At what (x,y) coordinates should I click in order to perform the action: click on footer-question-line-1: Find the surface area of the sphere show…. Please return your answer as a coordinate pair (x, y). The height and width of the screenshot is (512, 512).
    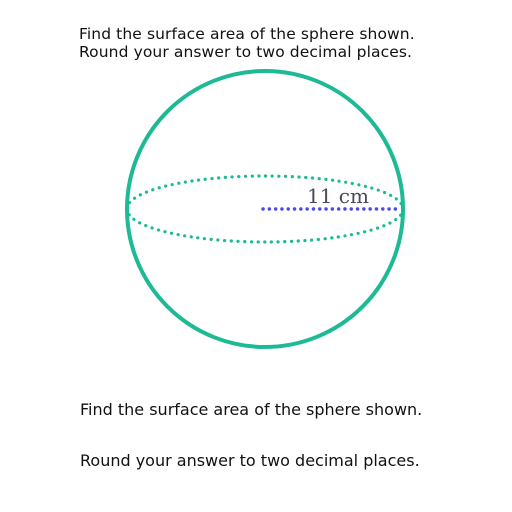
    Looking at the image, I should click on (251, 409).